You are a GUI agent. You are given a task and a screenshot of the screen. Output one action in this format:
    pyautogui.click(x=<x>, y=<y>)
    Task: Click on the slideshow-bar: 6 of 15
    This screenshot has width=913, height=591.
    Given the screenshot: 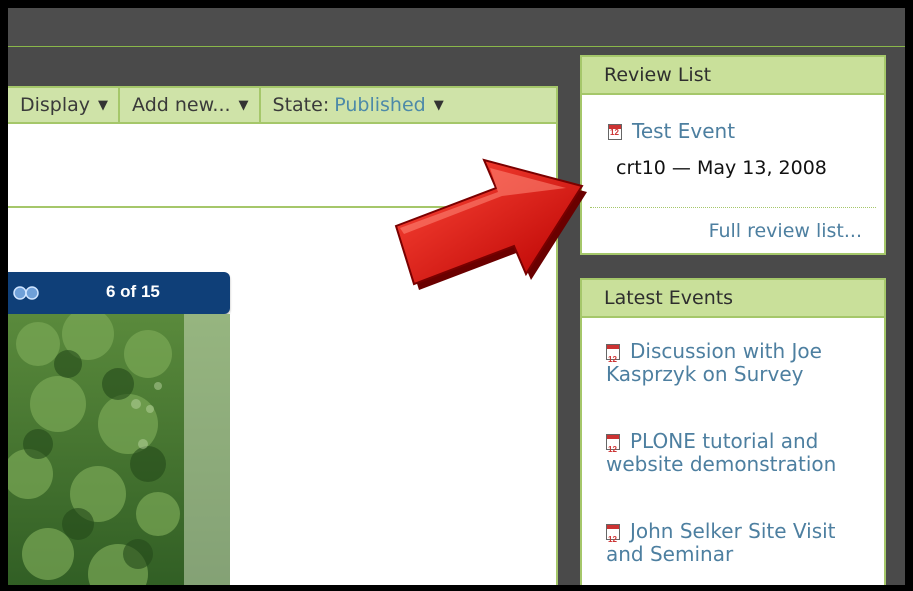 What is the action you would take?
    pyautogui.click(x=119, y=293)
    